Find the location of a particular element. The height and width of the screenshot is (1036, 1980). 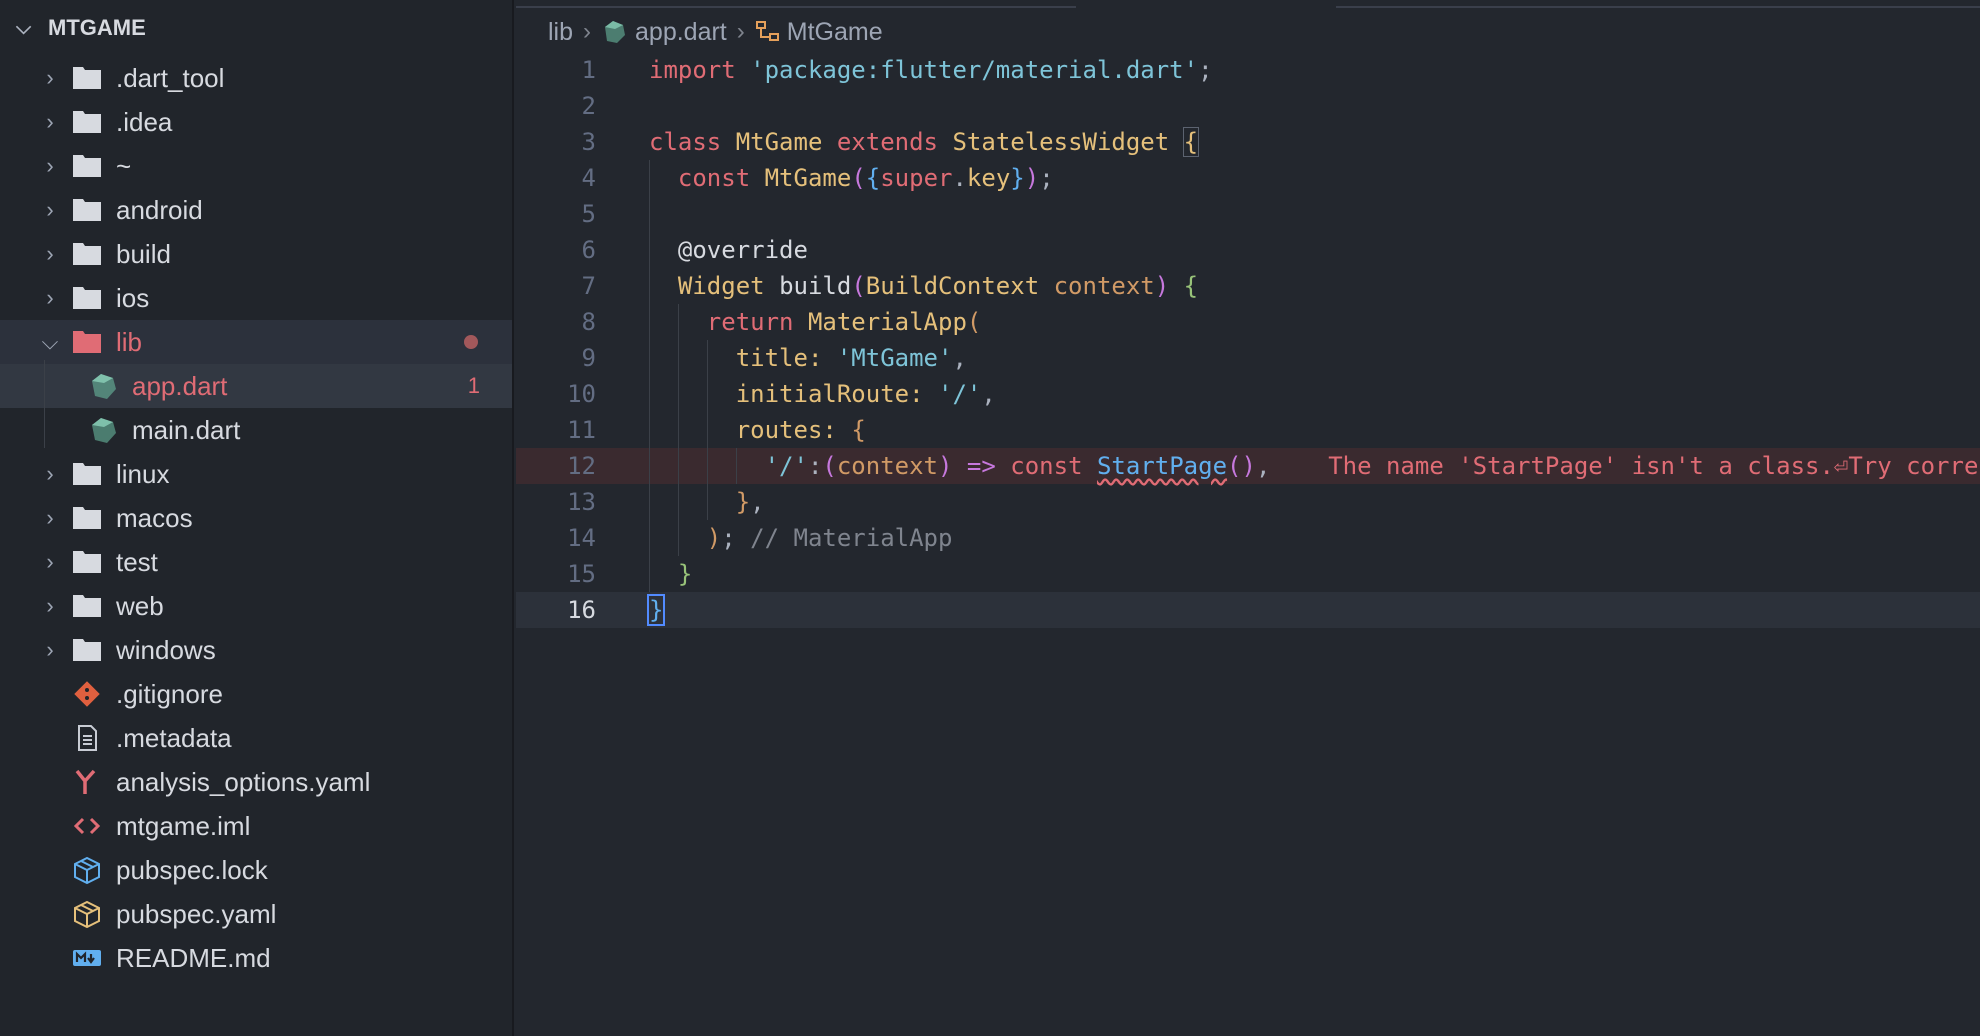

explorer-item: › ~ is located at coordinates (256, 166).